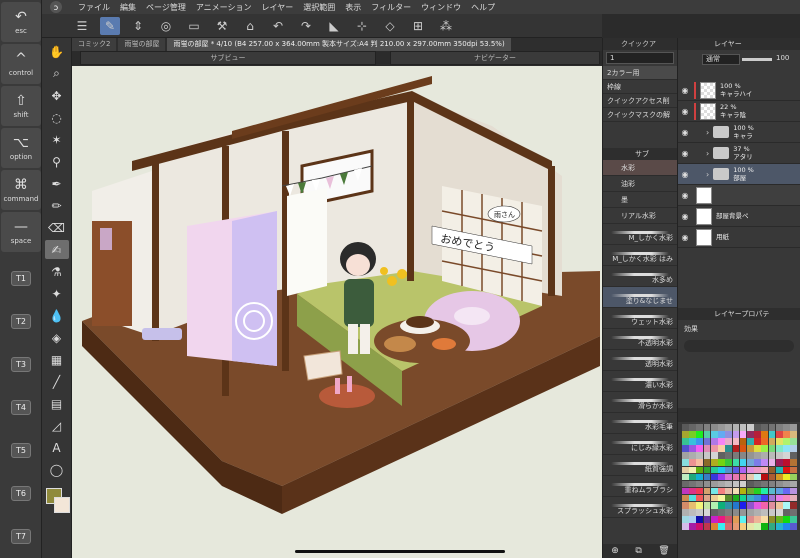 The image size is (800, 558). I want to click on eraser-tool-icon: ⌫, so click(57, 227).